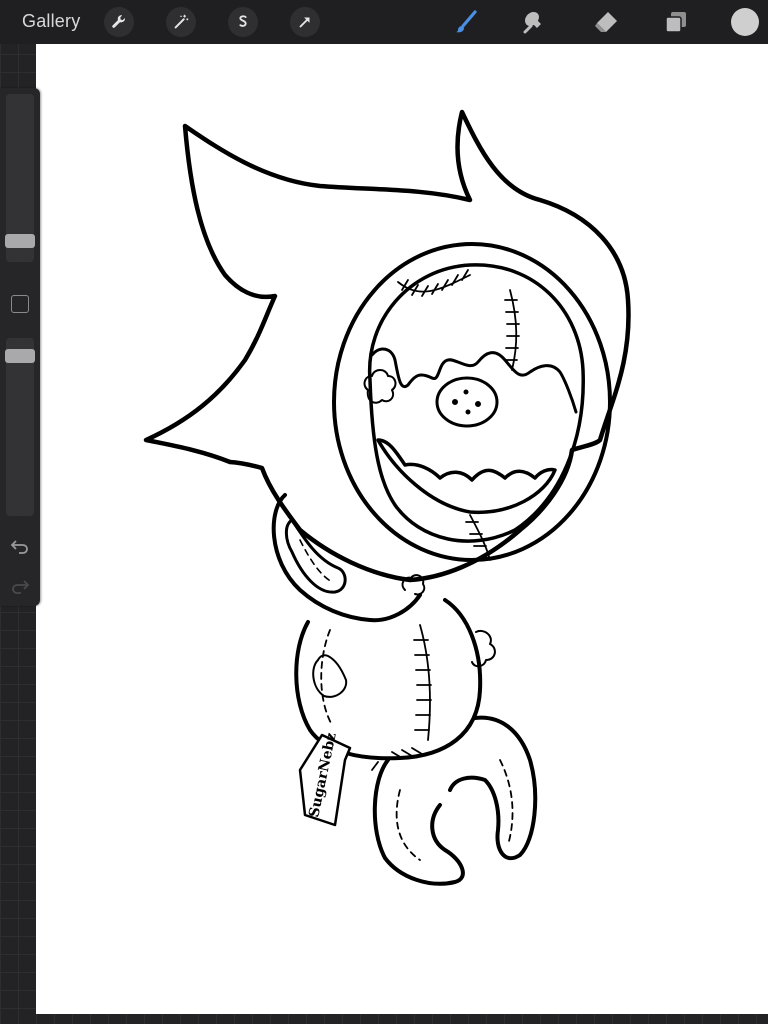  I want to click on eye, so click(467, 402).